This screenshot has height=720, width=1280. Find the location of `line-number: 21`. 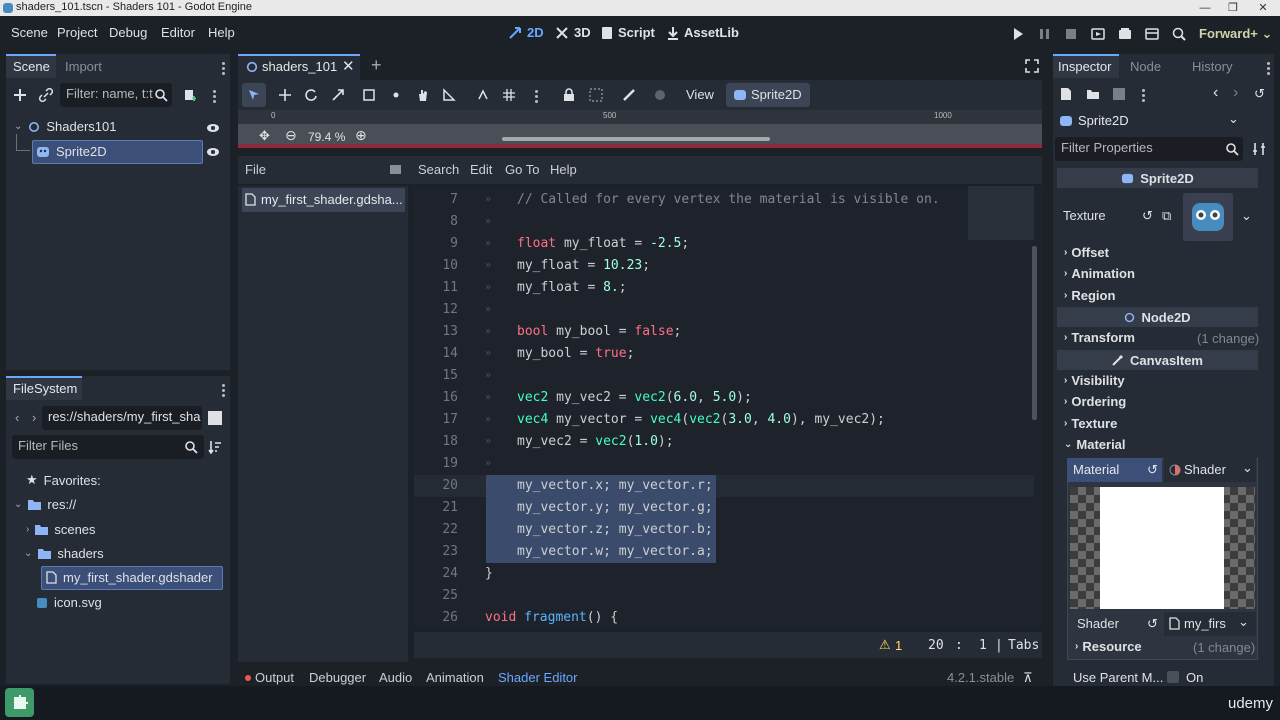

line-number: 21 is located at coordinates (436, 508).